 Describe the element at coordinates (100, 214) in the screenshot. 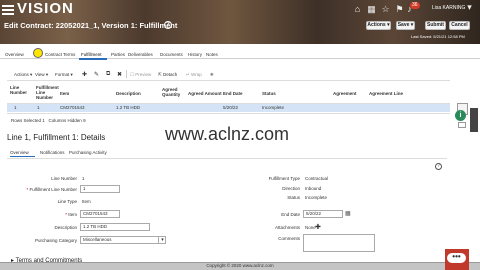

I see `item-input: CM2701543` at that location.